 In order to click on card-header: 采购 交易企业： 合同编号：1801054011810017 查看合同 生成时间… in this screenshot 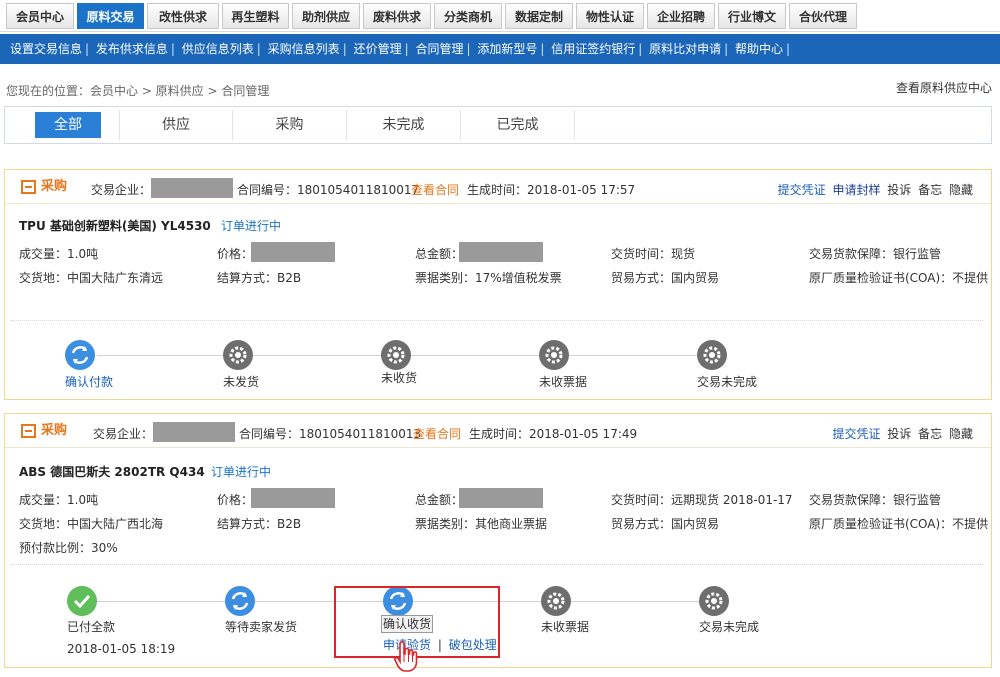, I will do `click(498, 187)`.